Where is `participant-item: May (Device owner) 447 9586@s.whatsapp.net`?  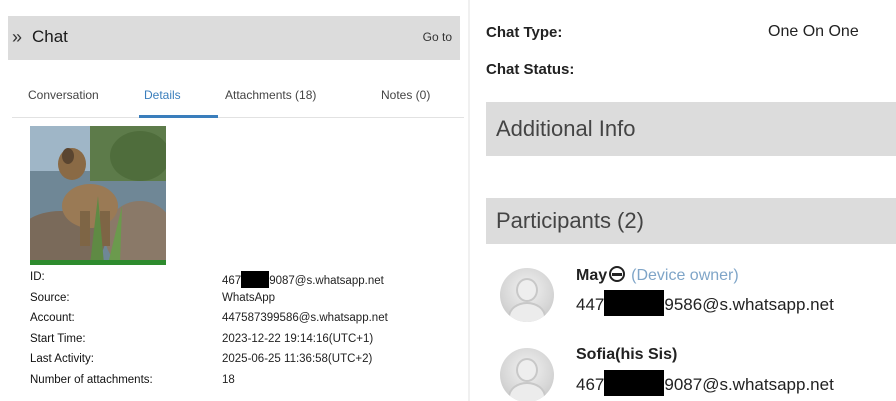
participant-item: May (Device owner) 447 9586@s.whatsapp.net is located at coordinates (696, 292).